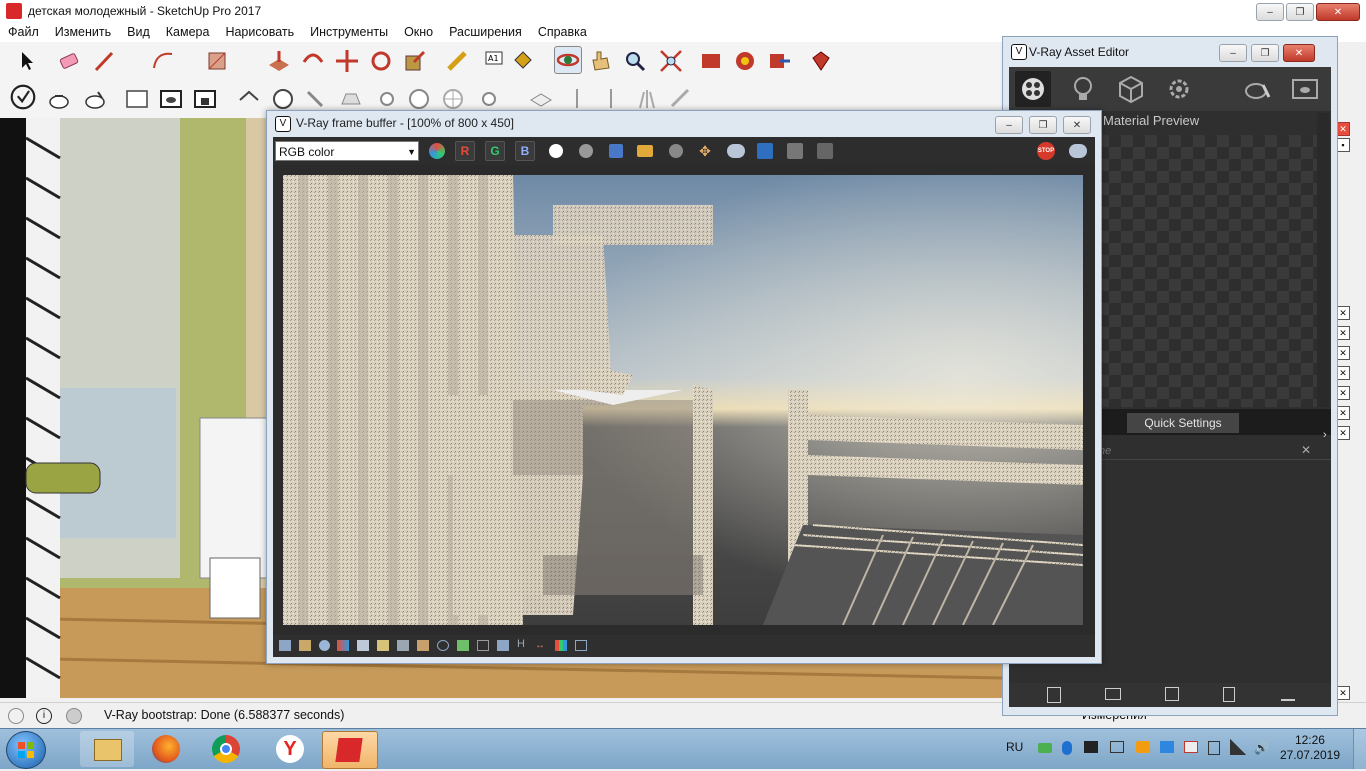 This screenshot has width=1366, height=771. What do you see at coordinates (259, 32) in the screenshot?
I see `menu-draw: Нарисовать` at bounding box center [259, 32].